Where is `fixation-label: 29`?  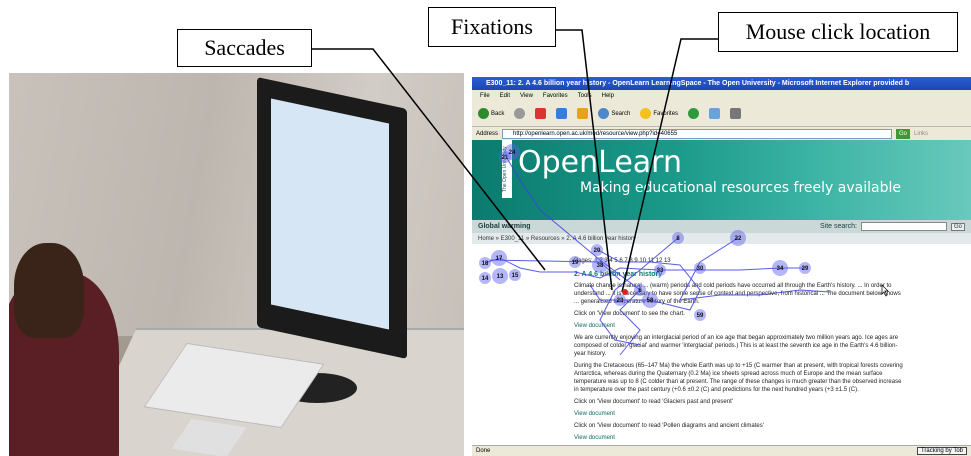 fixation-label: 29 is located at coordinates (805, 269).